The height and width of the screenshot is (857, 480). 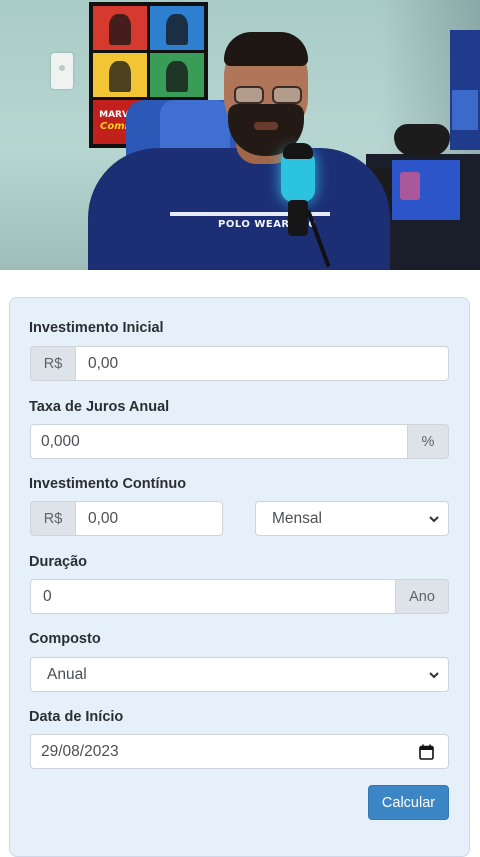 What do you see at coordinates (426, 752) in the screenshot?
I see `calendar-icon` at bounding box center [426, 752].